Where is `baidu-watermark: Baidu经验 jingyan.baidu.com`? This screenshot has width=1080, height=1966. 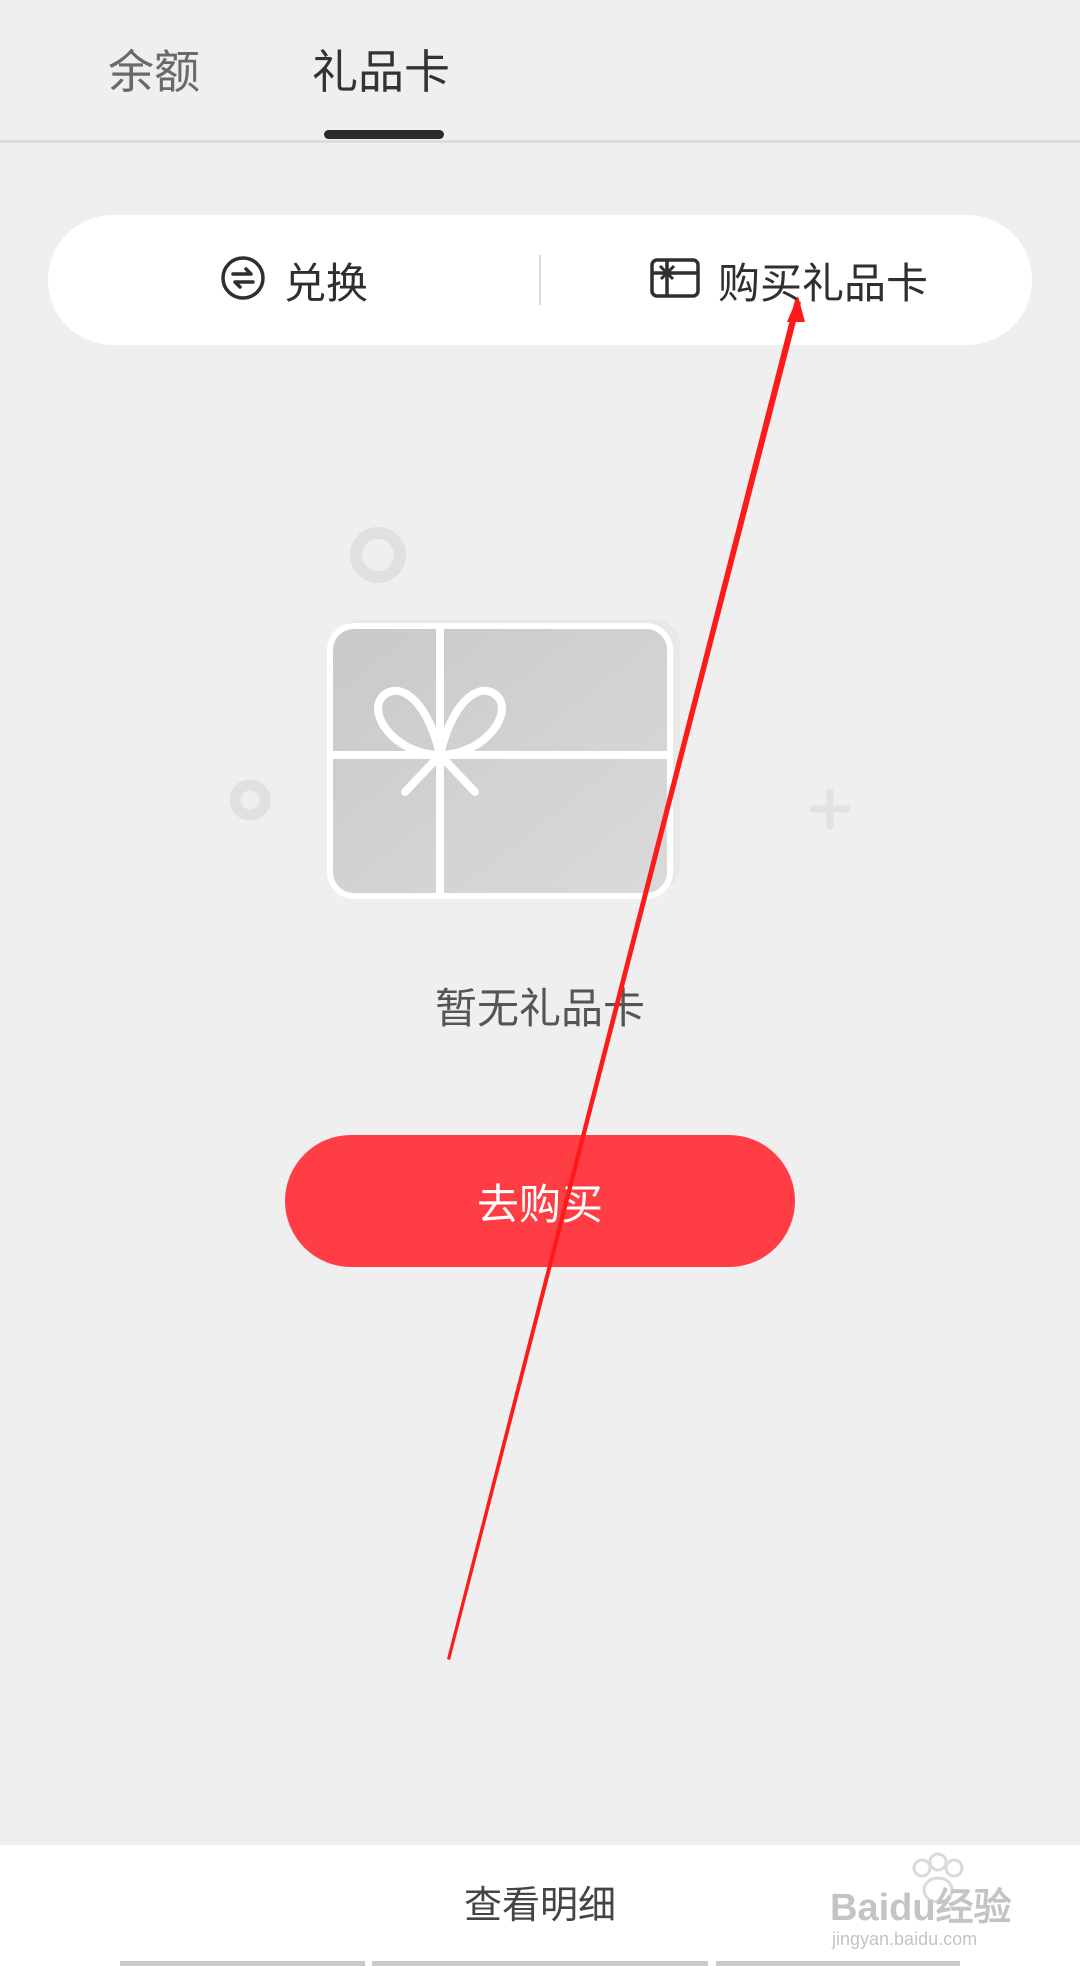
baidu-watermark: Baidu经验 jingyan.baidu.com is located at coordinates (930, 1900).